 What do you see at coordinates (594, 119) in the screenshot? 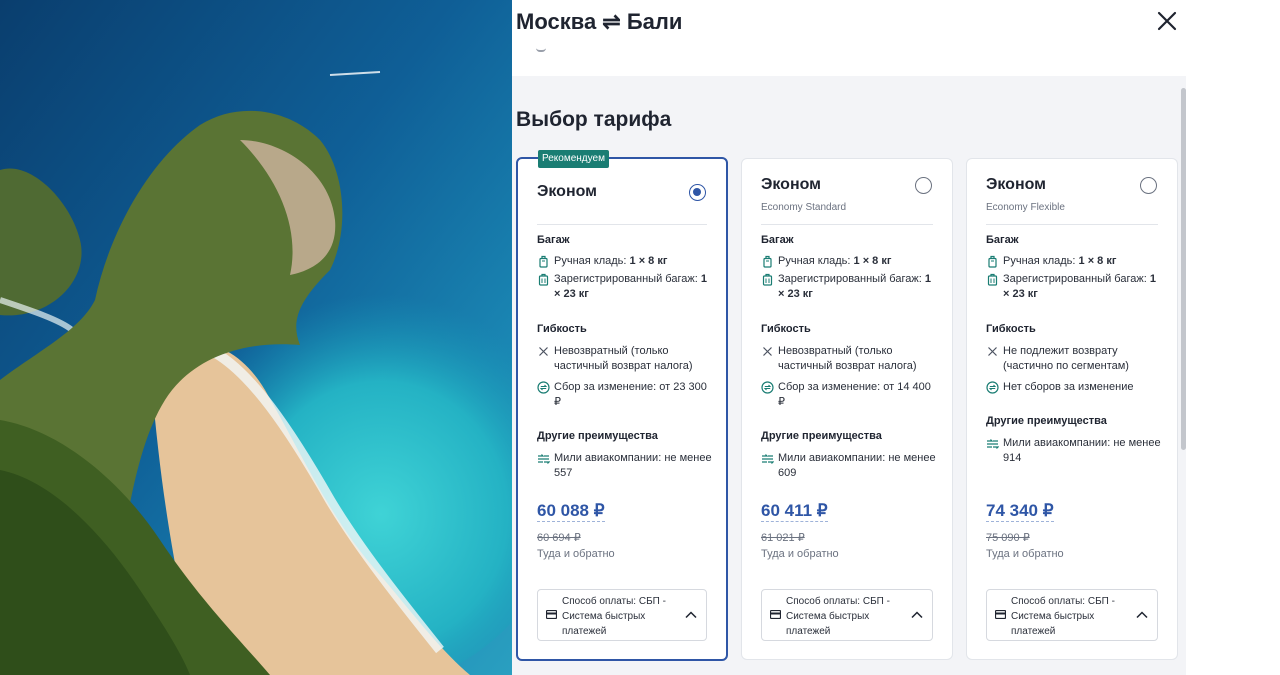
I see `section-title: Выбор тарифа` at bounding box center [594, 119].